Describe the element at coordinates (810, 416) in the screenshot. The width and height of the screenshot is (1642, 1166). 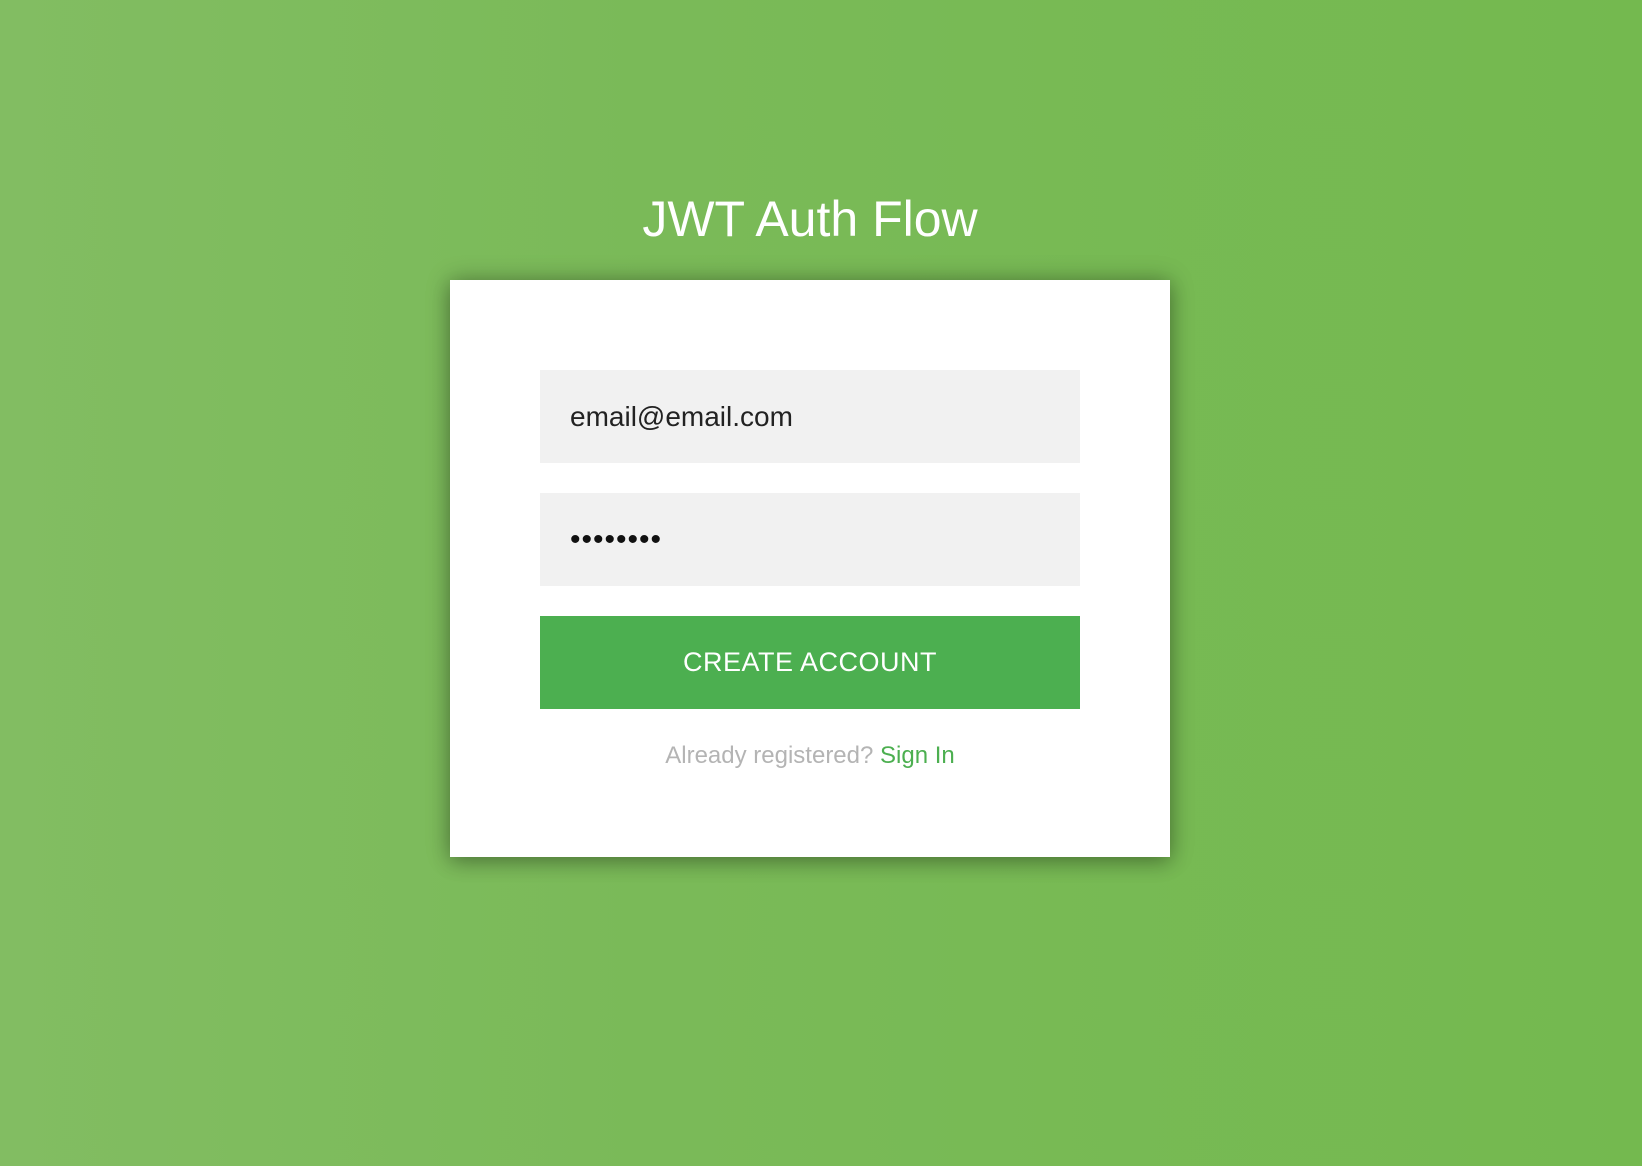
I see `email-field: email@email.com` at that location.